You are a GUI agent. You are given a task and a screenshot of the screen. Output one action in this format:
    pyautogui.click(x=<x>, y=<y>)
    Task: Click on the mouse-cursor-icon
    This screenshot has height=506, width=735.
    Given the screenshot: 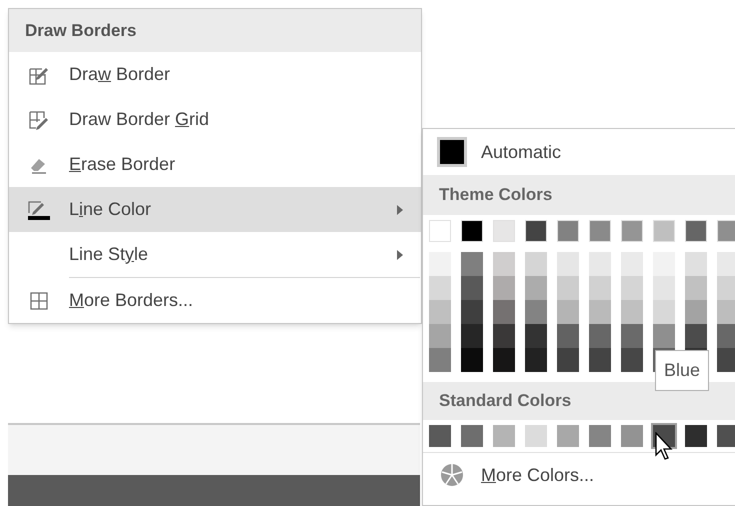 What is the action you would take?
    pyautogui.click(x=664, y=446)
    